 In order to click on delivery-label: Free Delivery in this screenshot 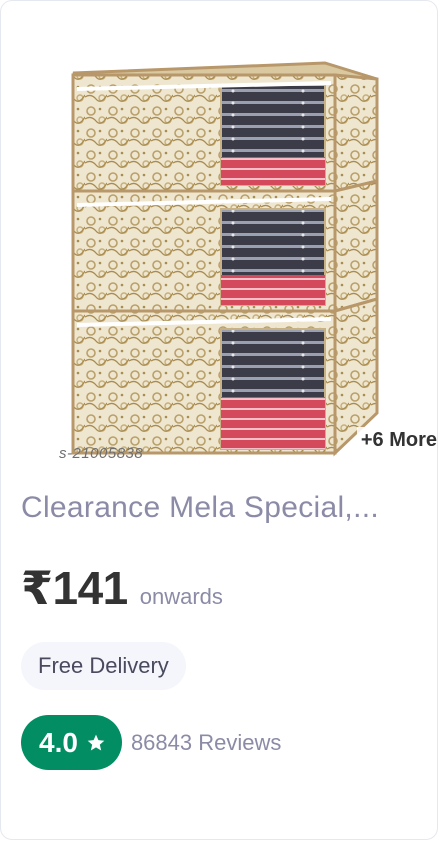, I will do `click(103, 665)`.